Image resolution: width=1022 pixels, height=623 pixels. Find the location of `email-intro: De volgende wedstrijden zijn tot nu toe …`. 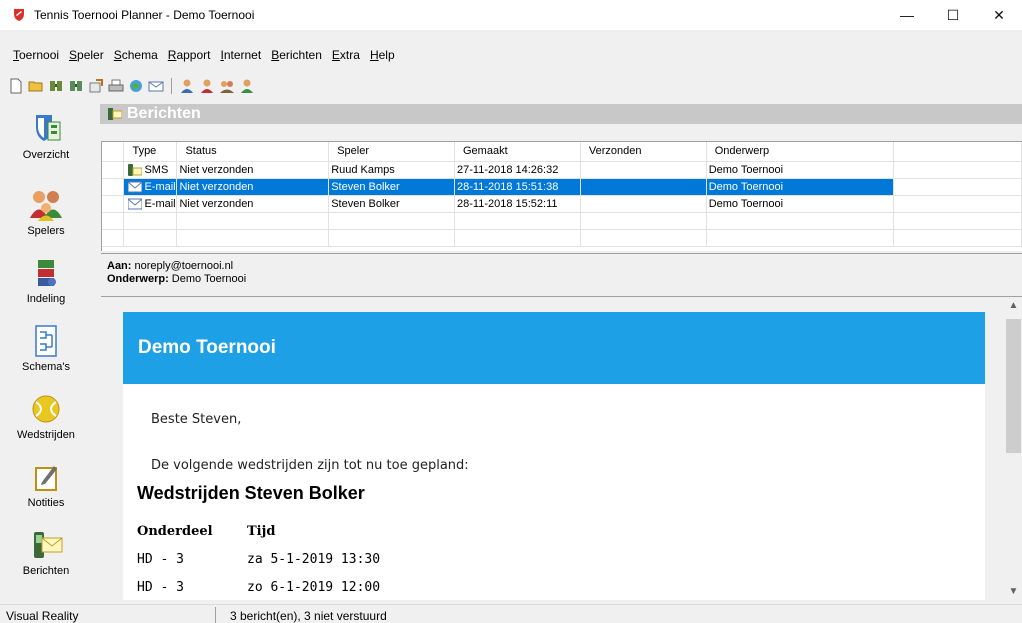

email-intro: De volgende wedstrijden zijn tot nu toe … is located at coordinates (310, 465).